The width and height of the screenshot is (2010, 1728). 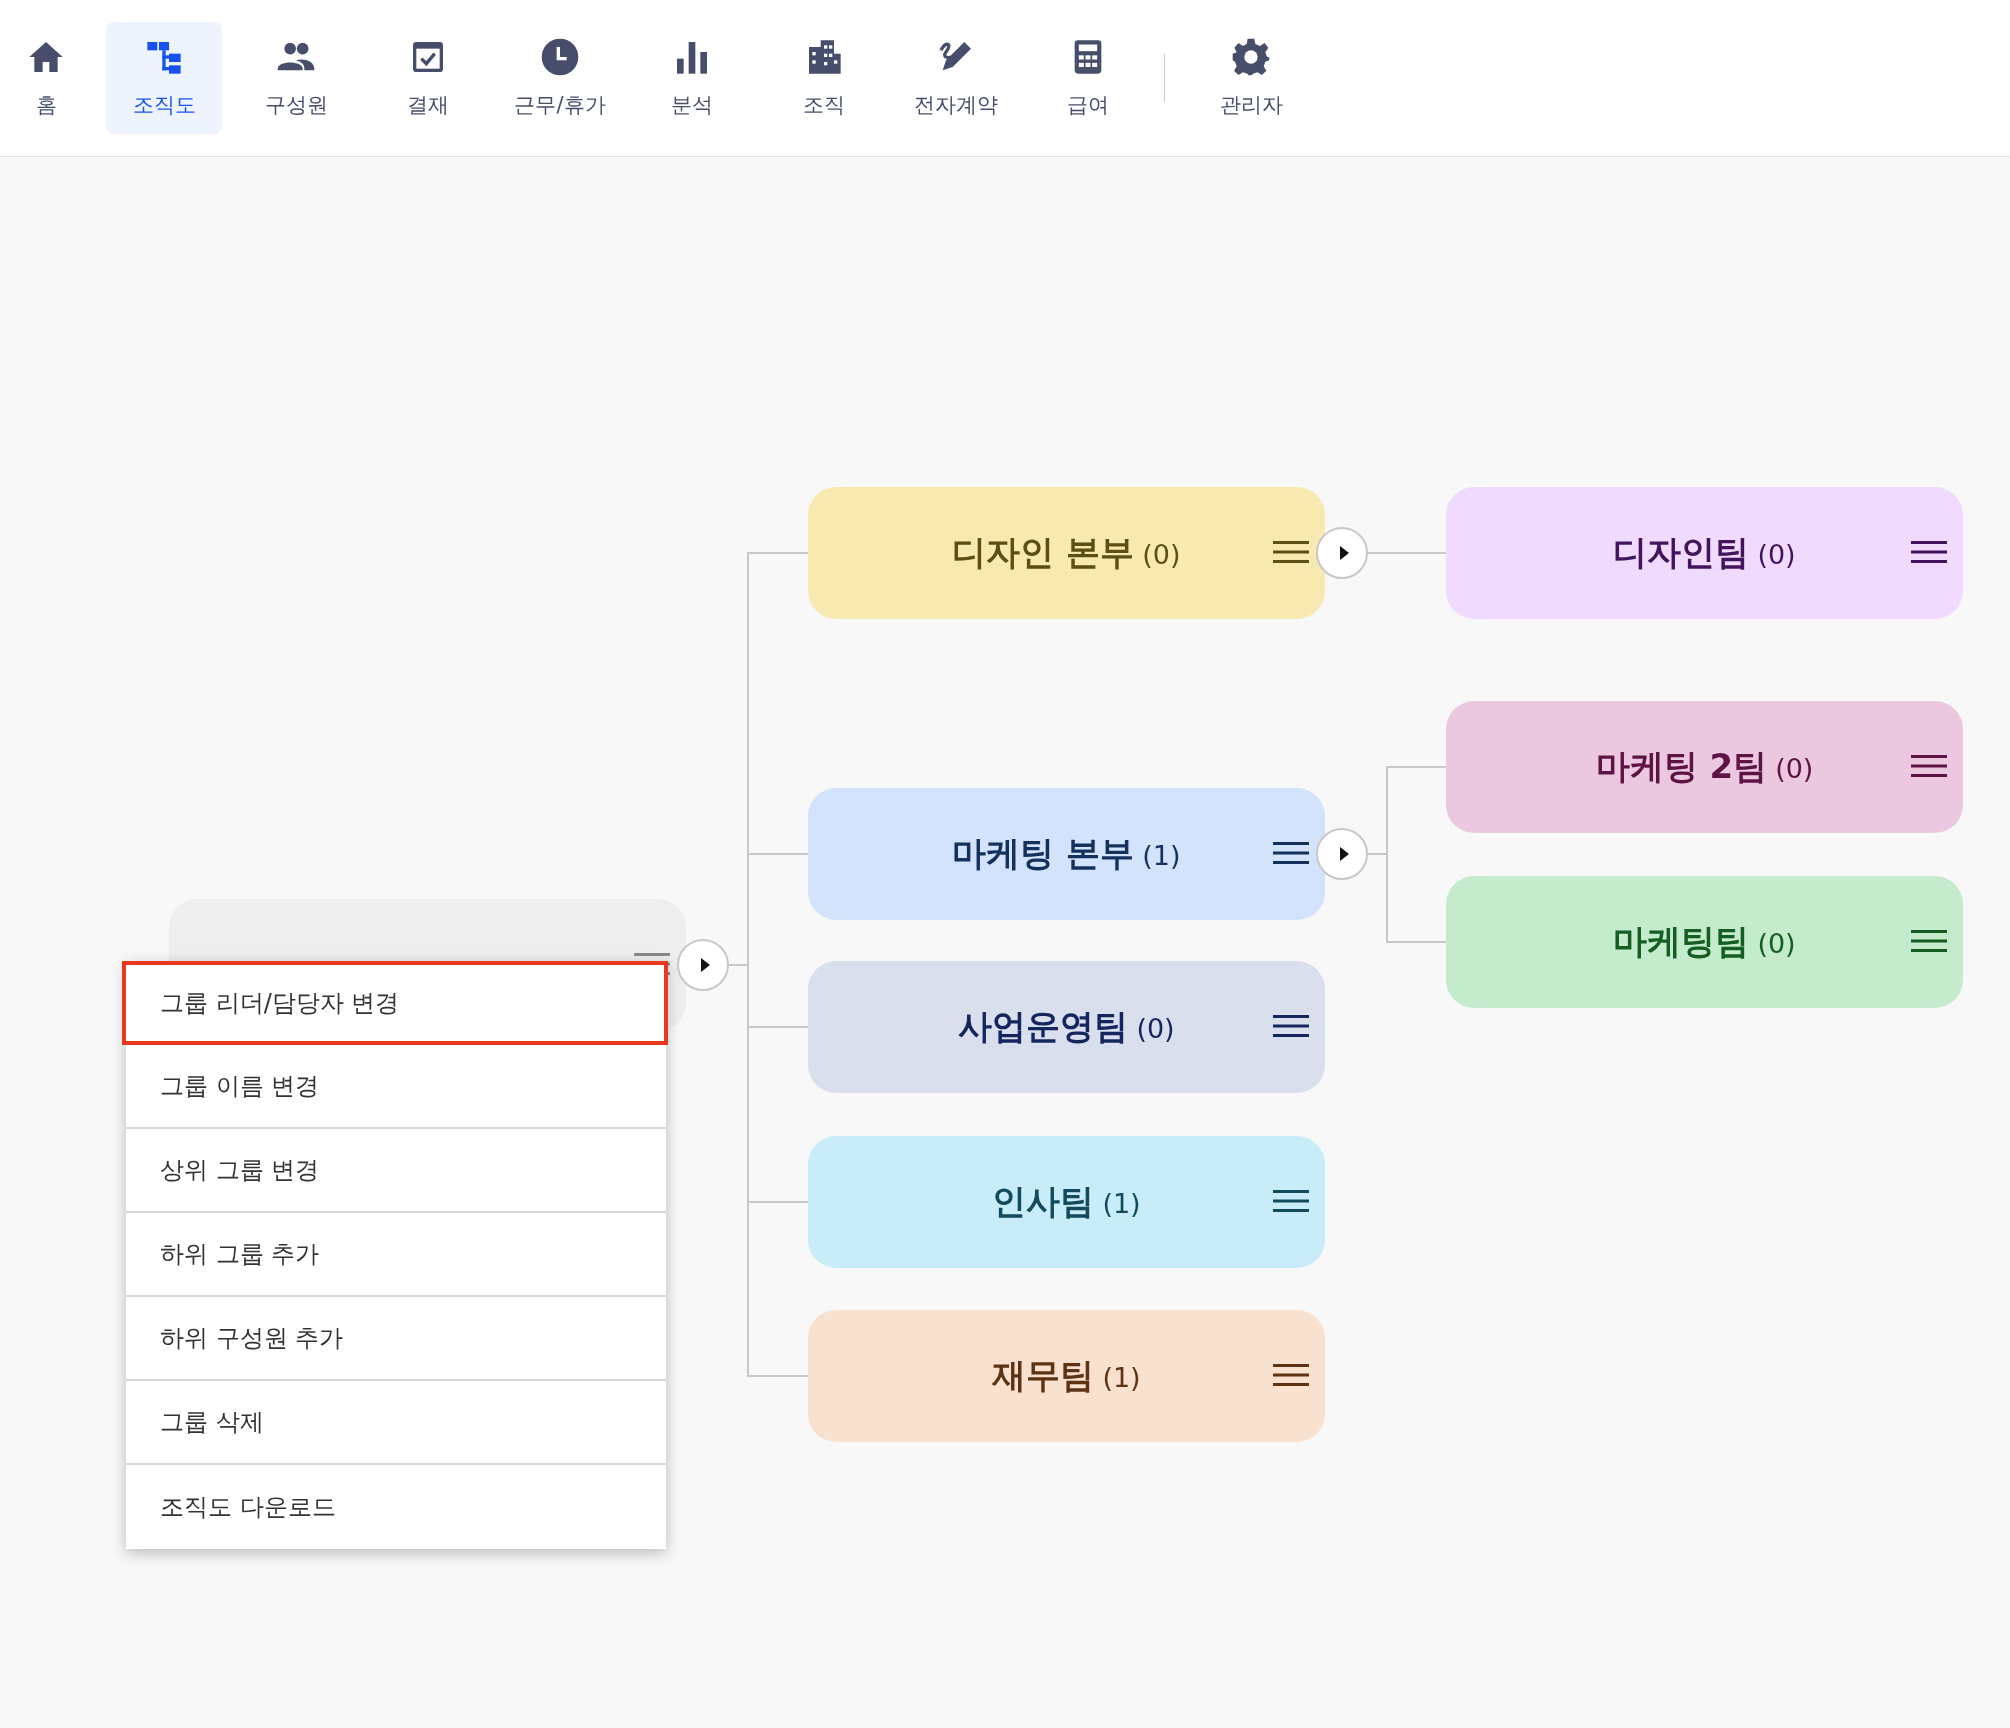 What do you see at coordinates (1066, 552) in the screenshot?
I see `node-title: 디자인 본부 (0)` at bounding box center [1066, 552].